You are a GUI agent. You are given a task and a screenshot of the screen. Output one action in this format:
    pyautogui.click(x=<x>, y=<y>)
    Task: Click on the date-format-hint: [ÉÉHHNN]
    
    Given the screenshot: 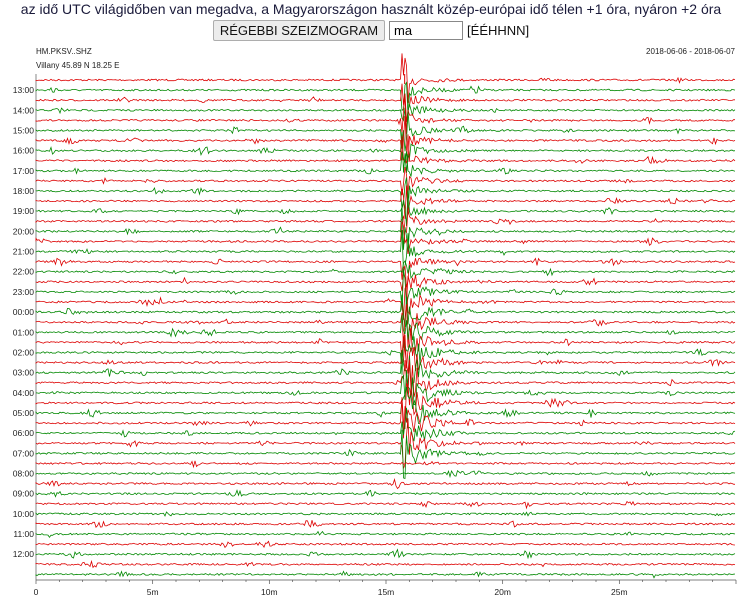 What is the action you would take?
    pyautogui.click(x=498, y=30)
    